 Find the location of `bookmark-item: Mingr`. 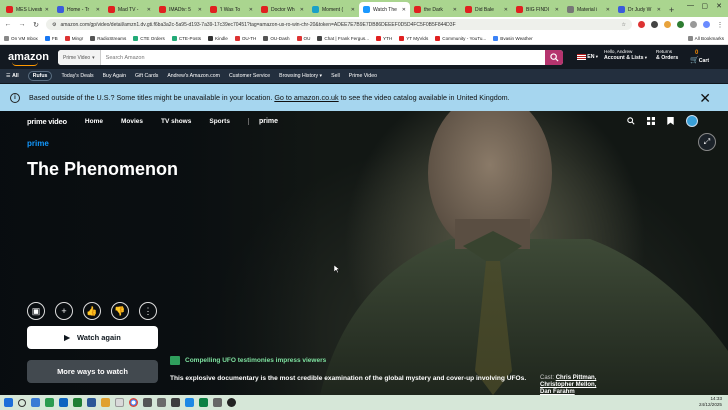

bookmark-item: Mingr is located at coordinates (73, 38).